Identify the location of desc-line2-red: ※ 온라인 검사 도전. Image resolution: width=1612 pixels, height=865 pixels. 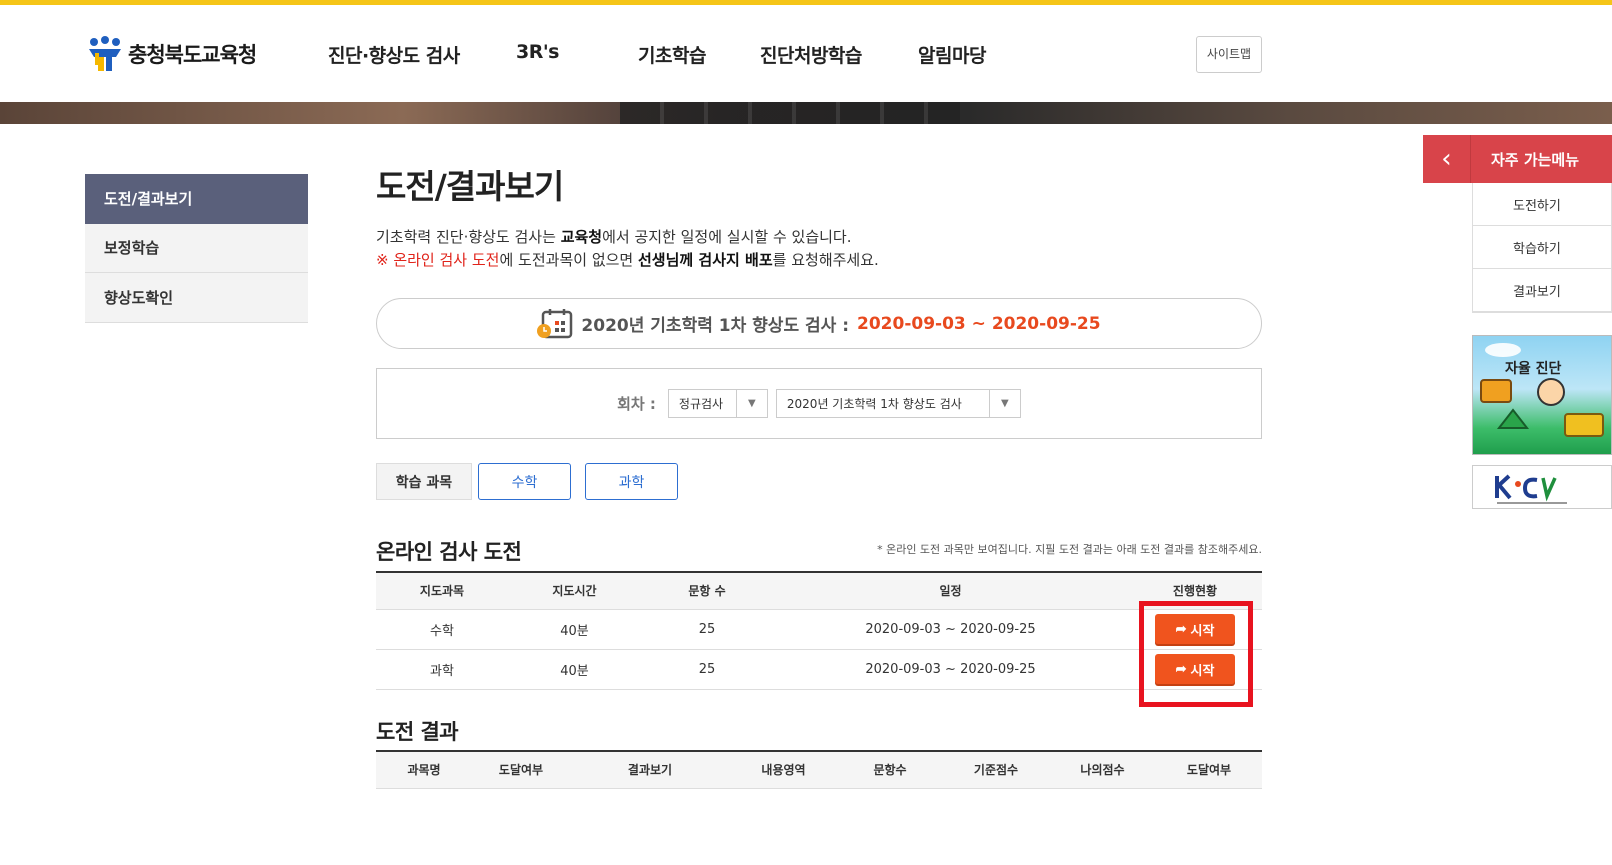
(438, 260).